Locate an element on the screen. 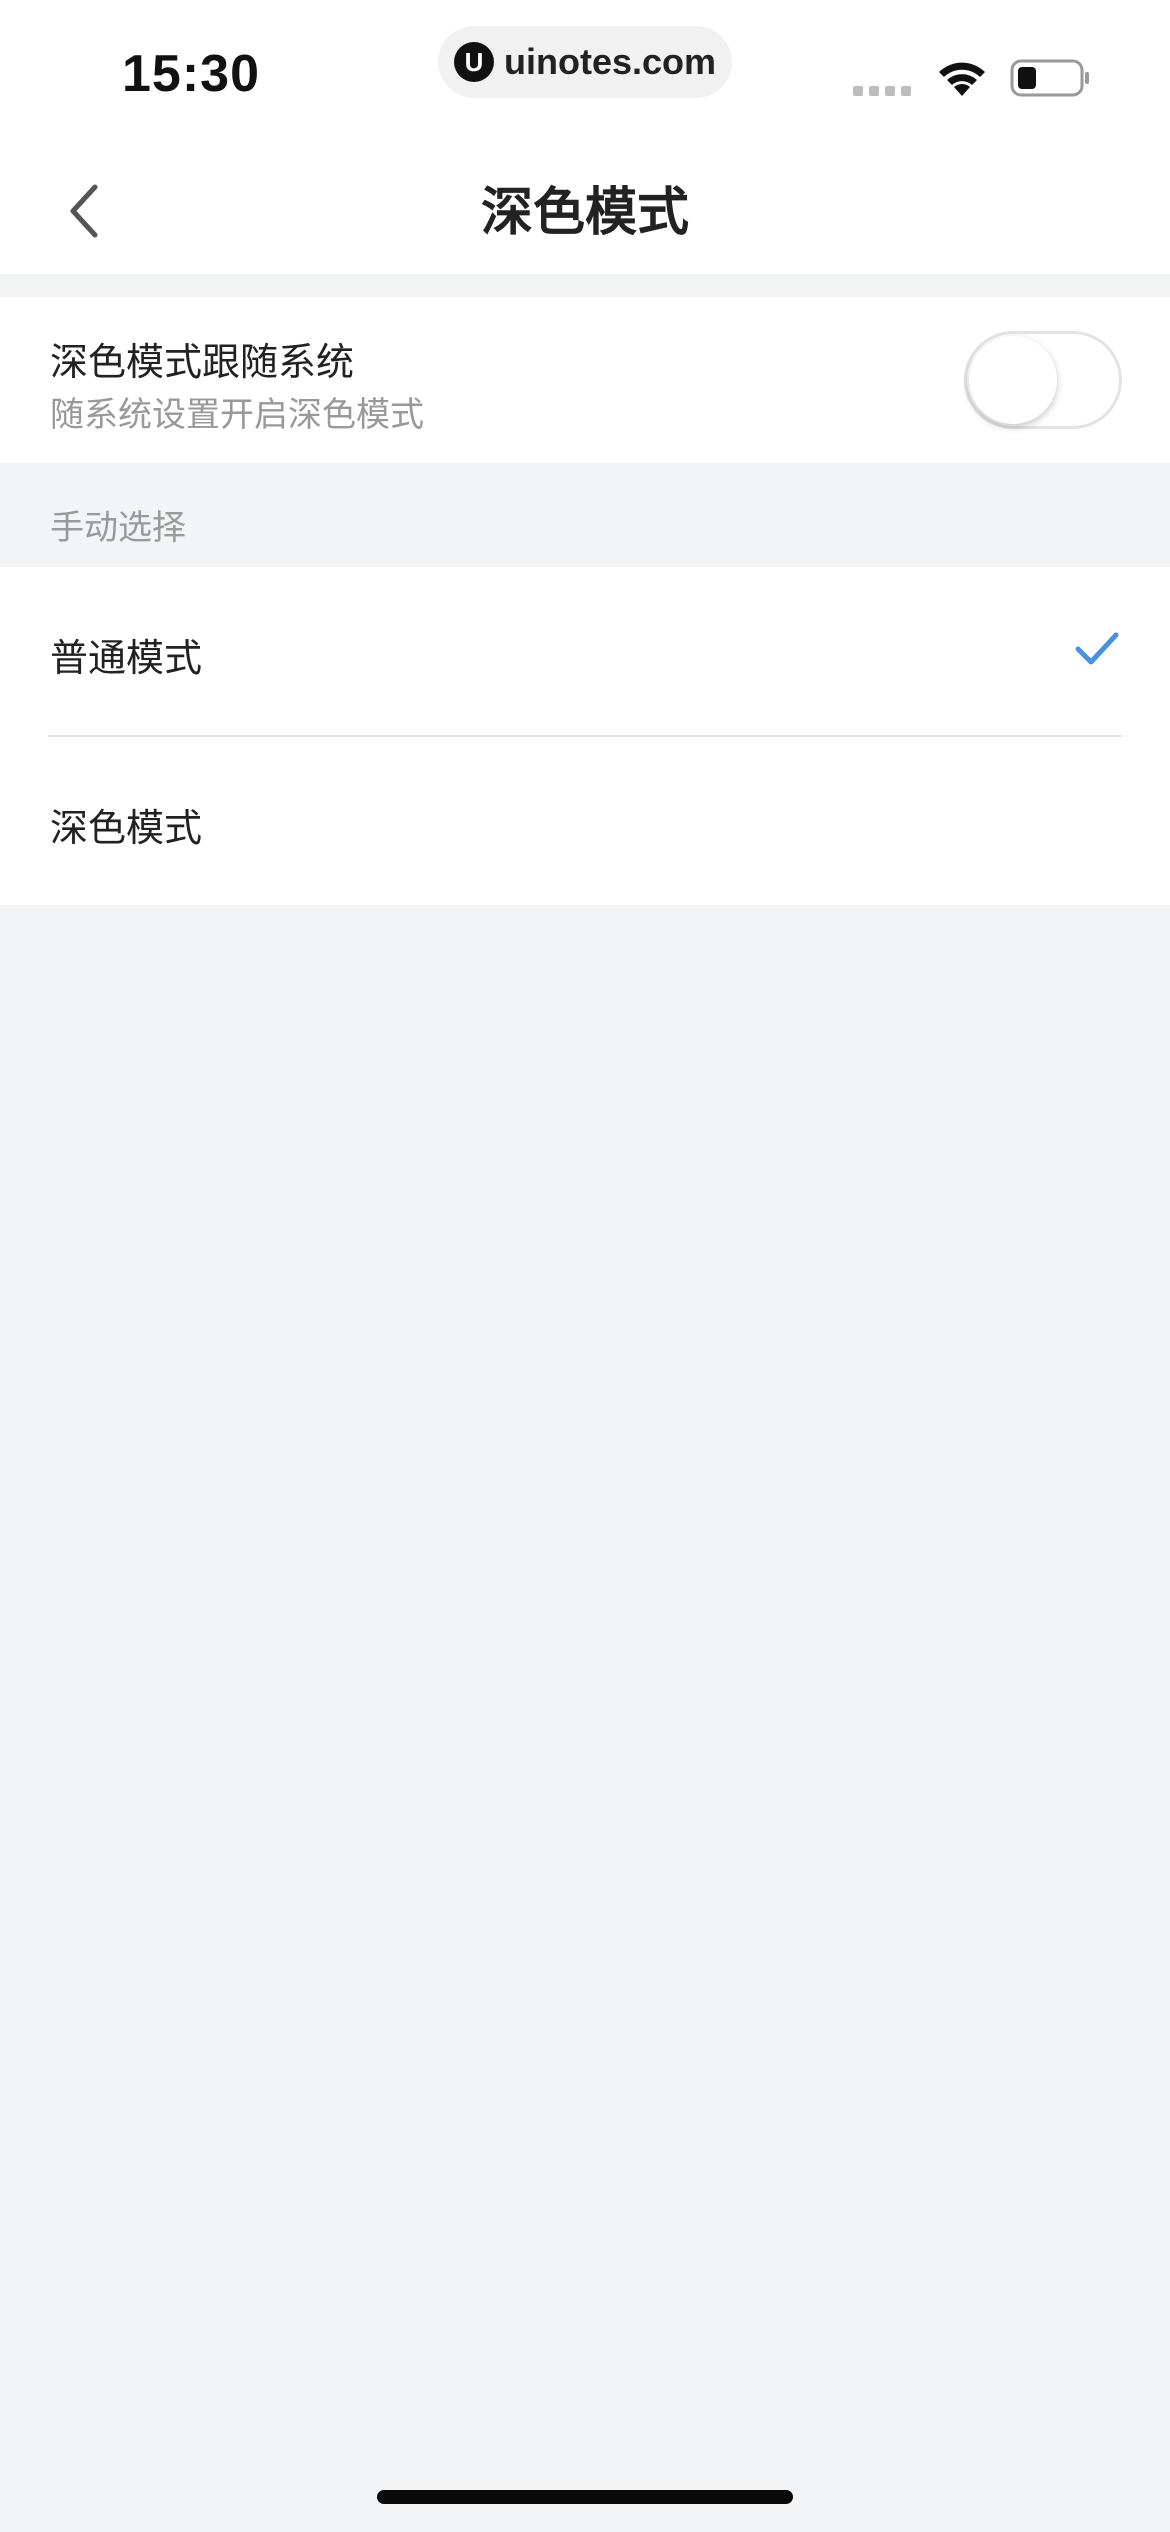 This screenshot has height=2532, width=1170. status-bar: 15:30 U uinotes.com is located at coordinates (585, 70).